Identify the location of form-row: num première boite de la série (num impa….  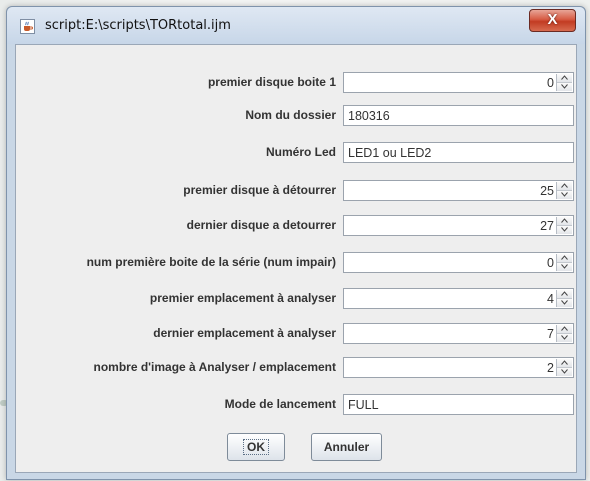
(296, 262).